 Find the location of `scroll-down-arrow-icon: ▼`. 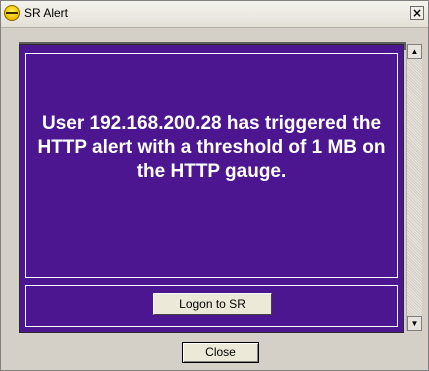

scroll-down-arrow-icon: ▼ is located at coordinates (414, 323).